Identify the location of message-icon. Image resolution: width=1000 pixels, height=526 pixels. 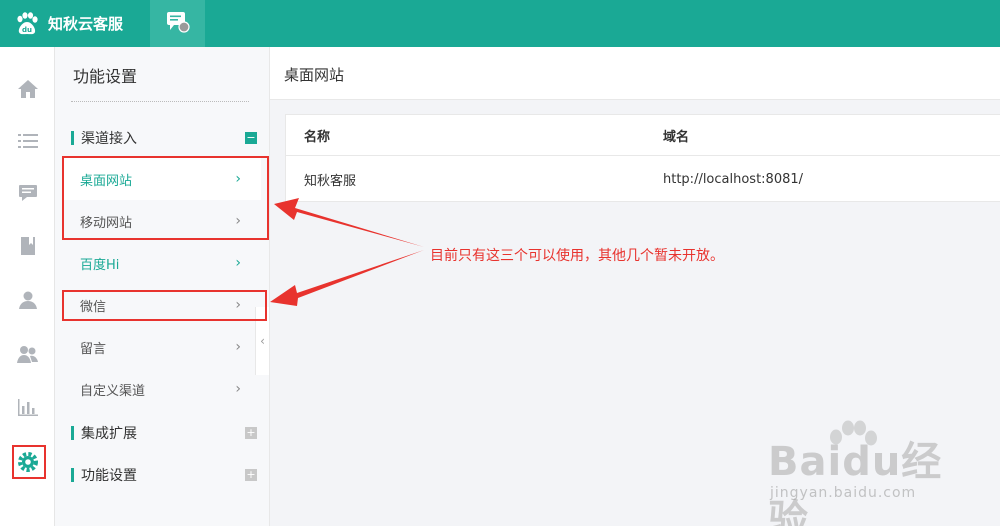
(28, 193).